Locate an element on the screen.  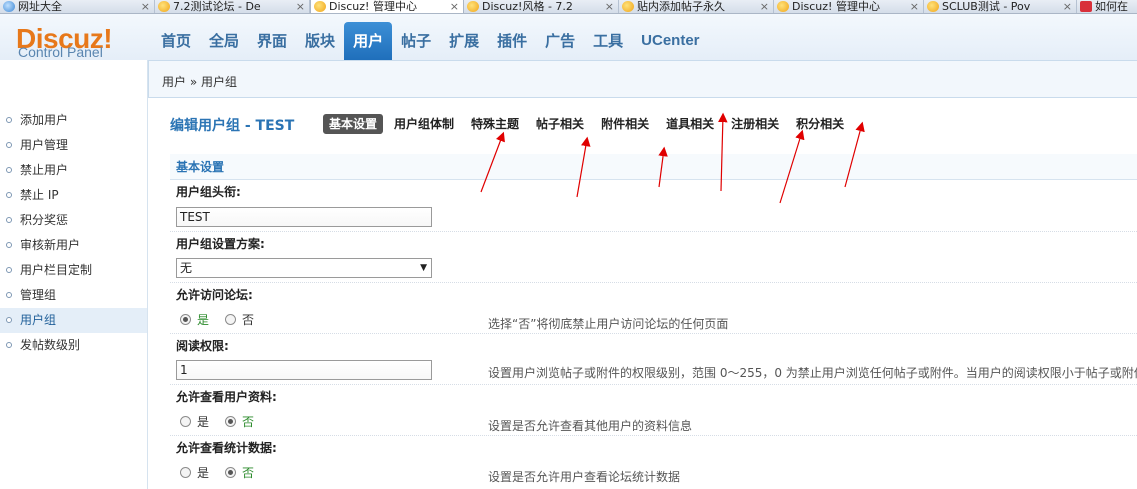
sidebar-item-label: 用户栏目定制 is located at coordinates (56, 270).